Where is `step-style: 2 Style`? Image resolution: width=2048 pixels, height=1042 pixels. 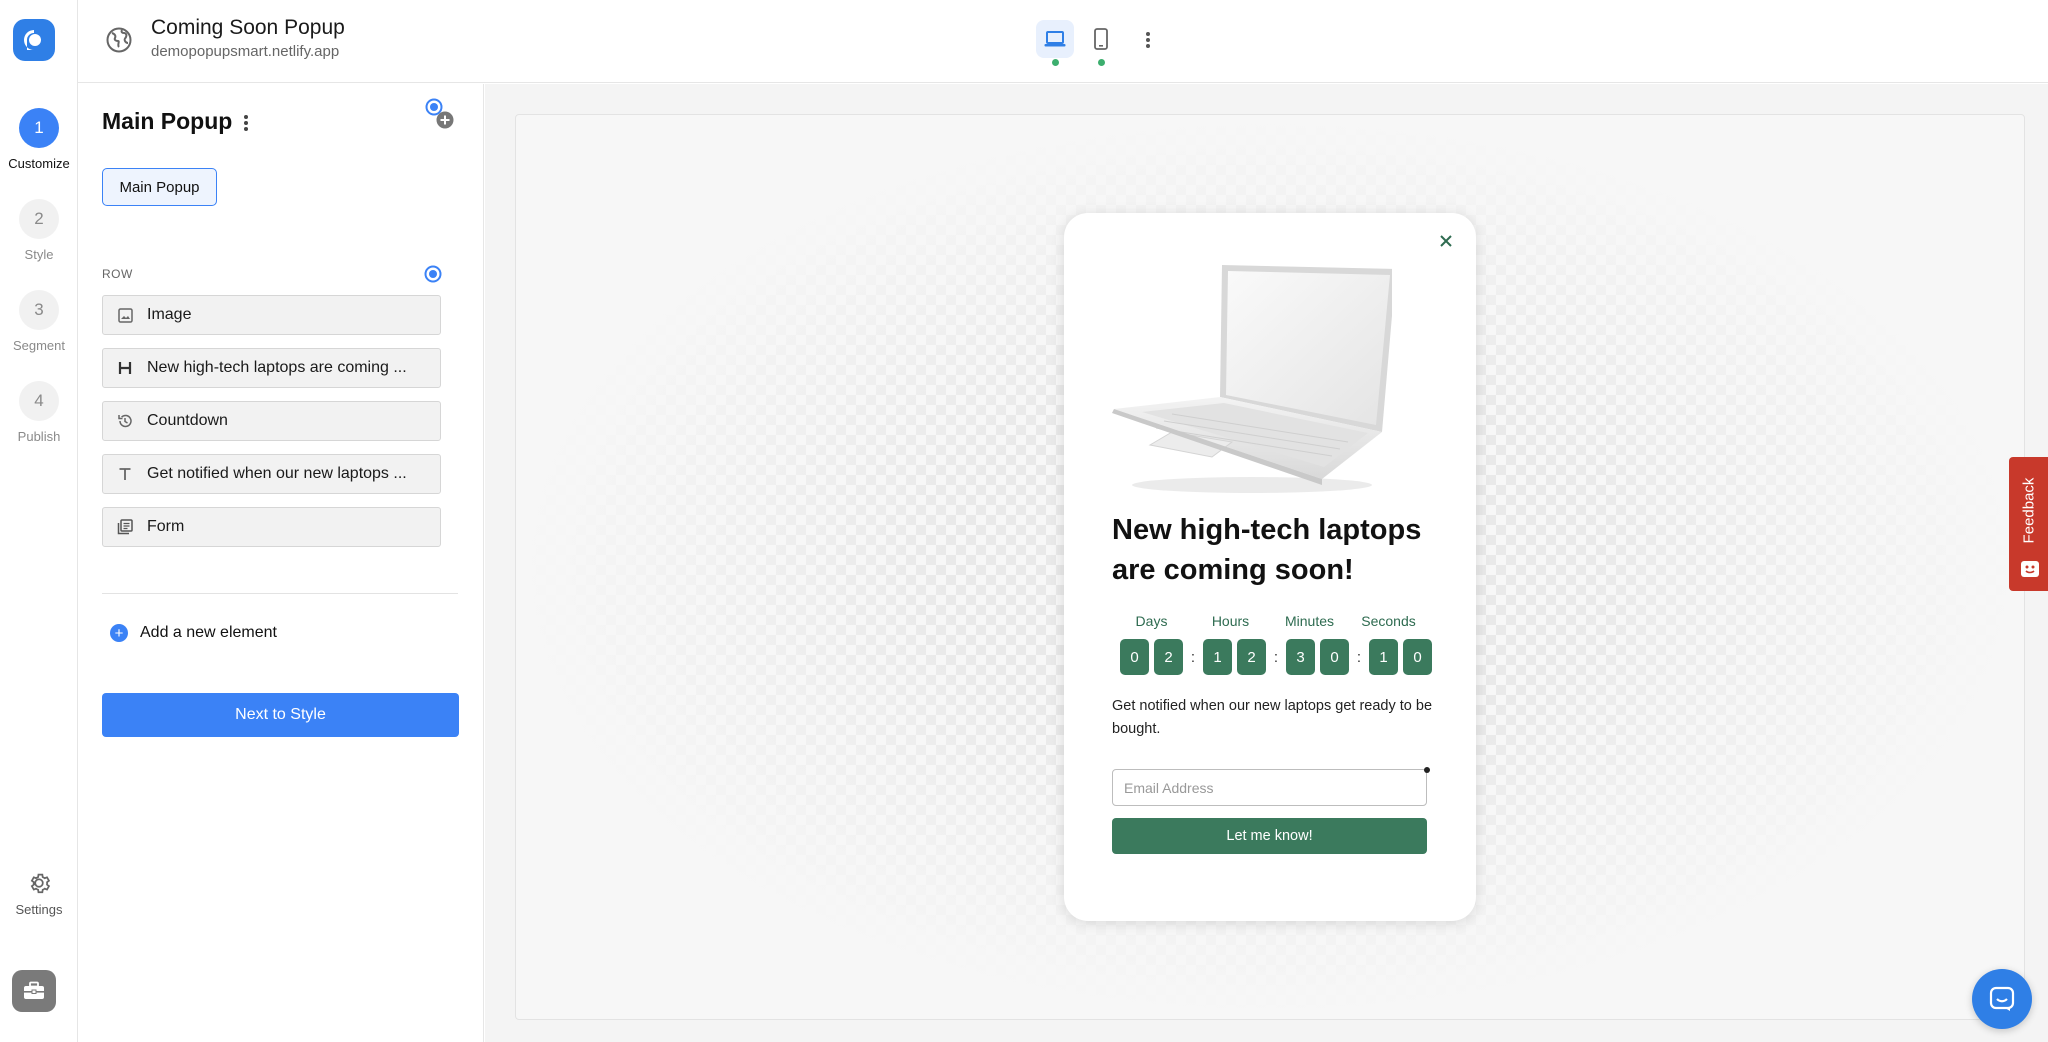
step-style: 2 Style is located at coordinates (39, 230).